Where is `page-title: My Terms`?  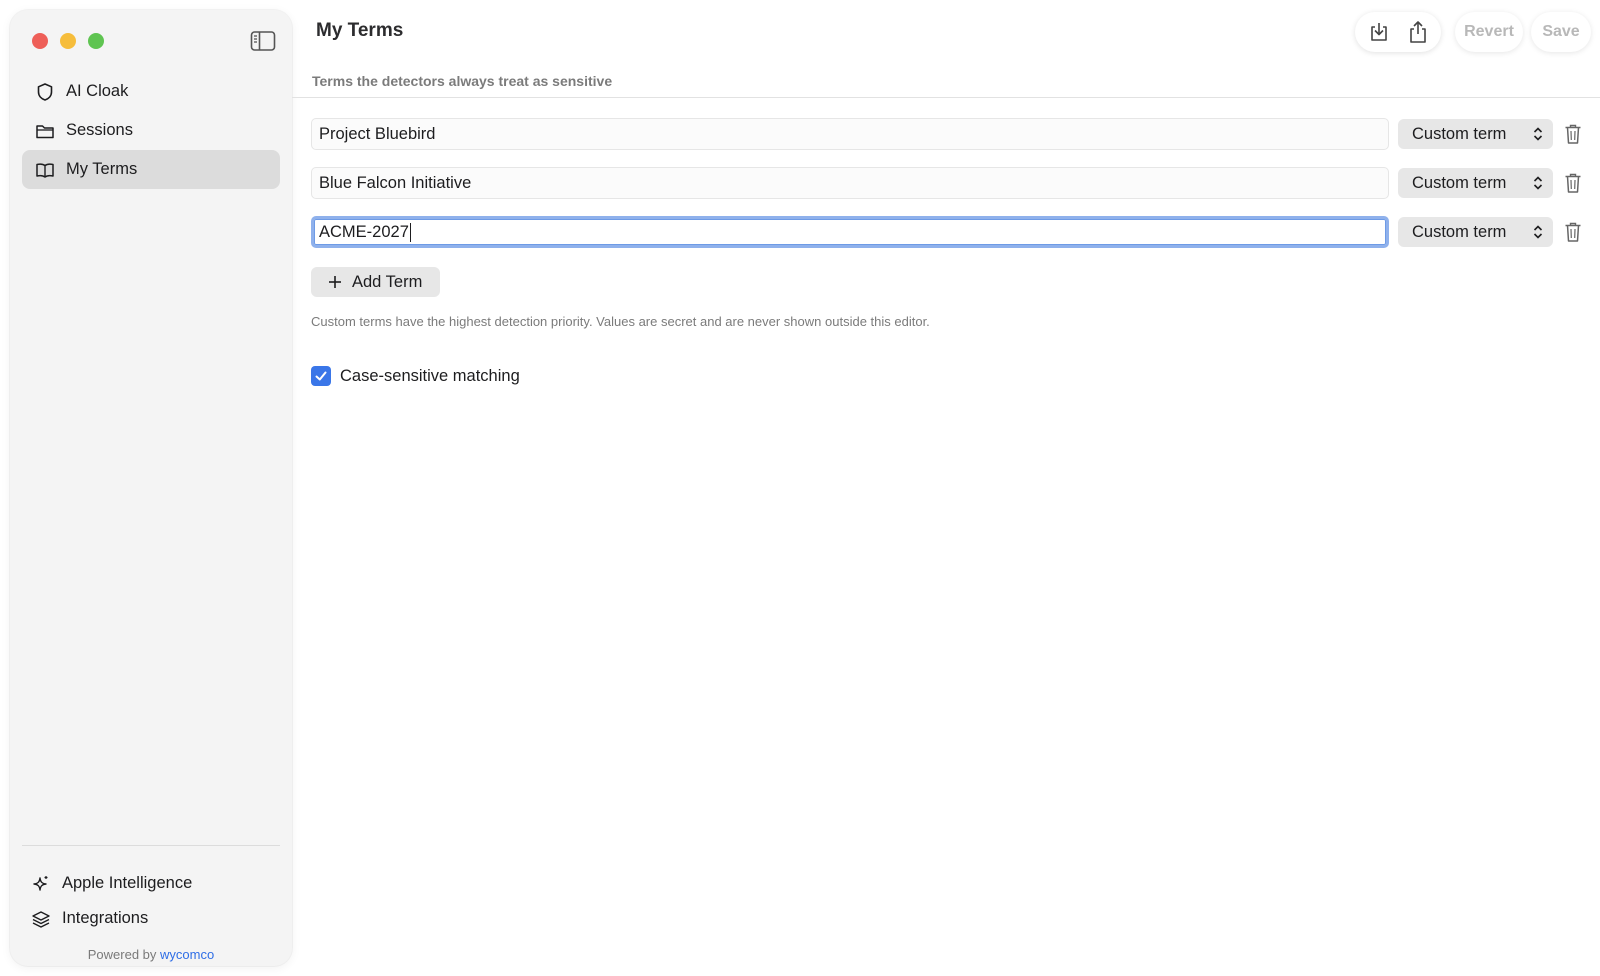 page-title: My Terms is located at coordinates (360, 30).